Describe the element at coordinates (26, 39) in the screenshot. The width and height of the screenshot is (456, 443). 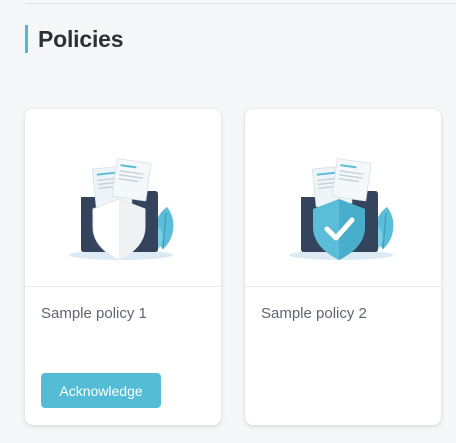
I see `title-accent-bar` at that location.